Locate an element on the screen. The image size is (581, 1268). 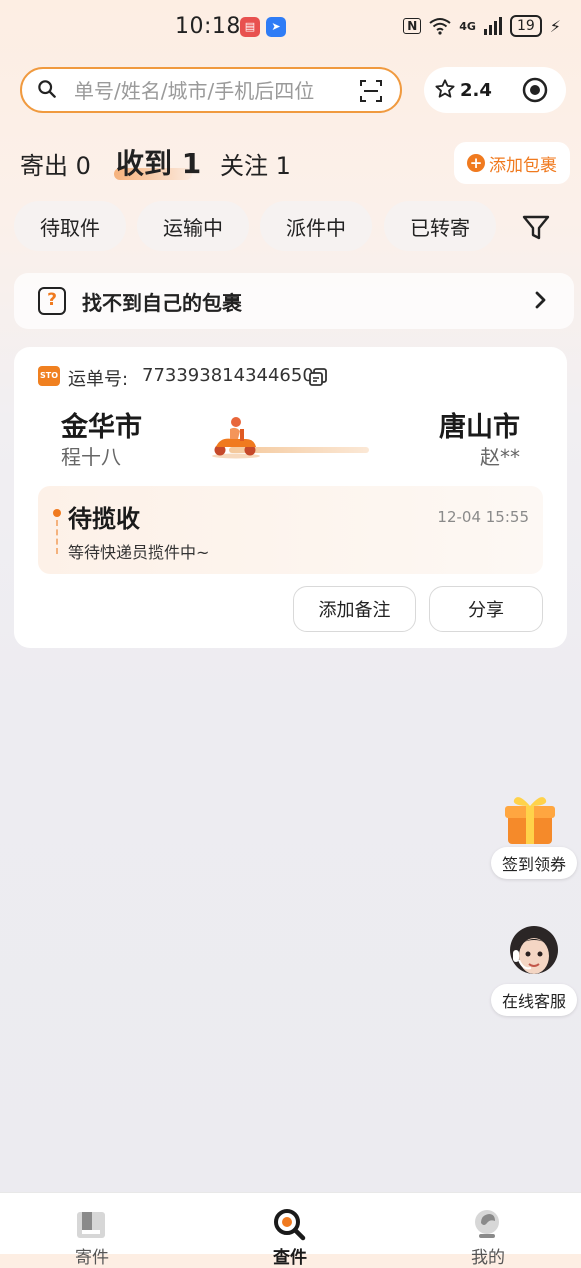
online-service-button: 在线客服 is located at coordinates (534, 1000).